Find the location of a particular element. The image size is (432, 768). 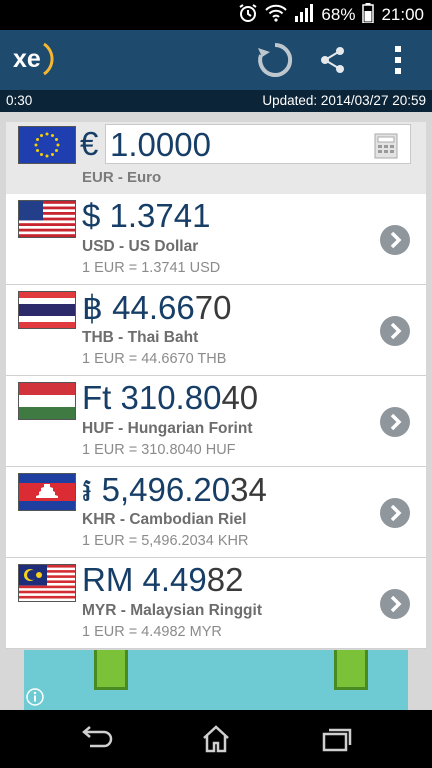

value-extra-digits: 40 is located at coordinates (240, 397).